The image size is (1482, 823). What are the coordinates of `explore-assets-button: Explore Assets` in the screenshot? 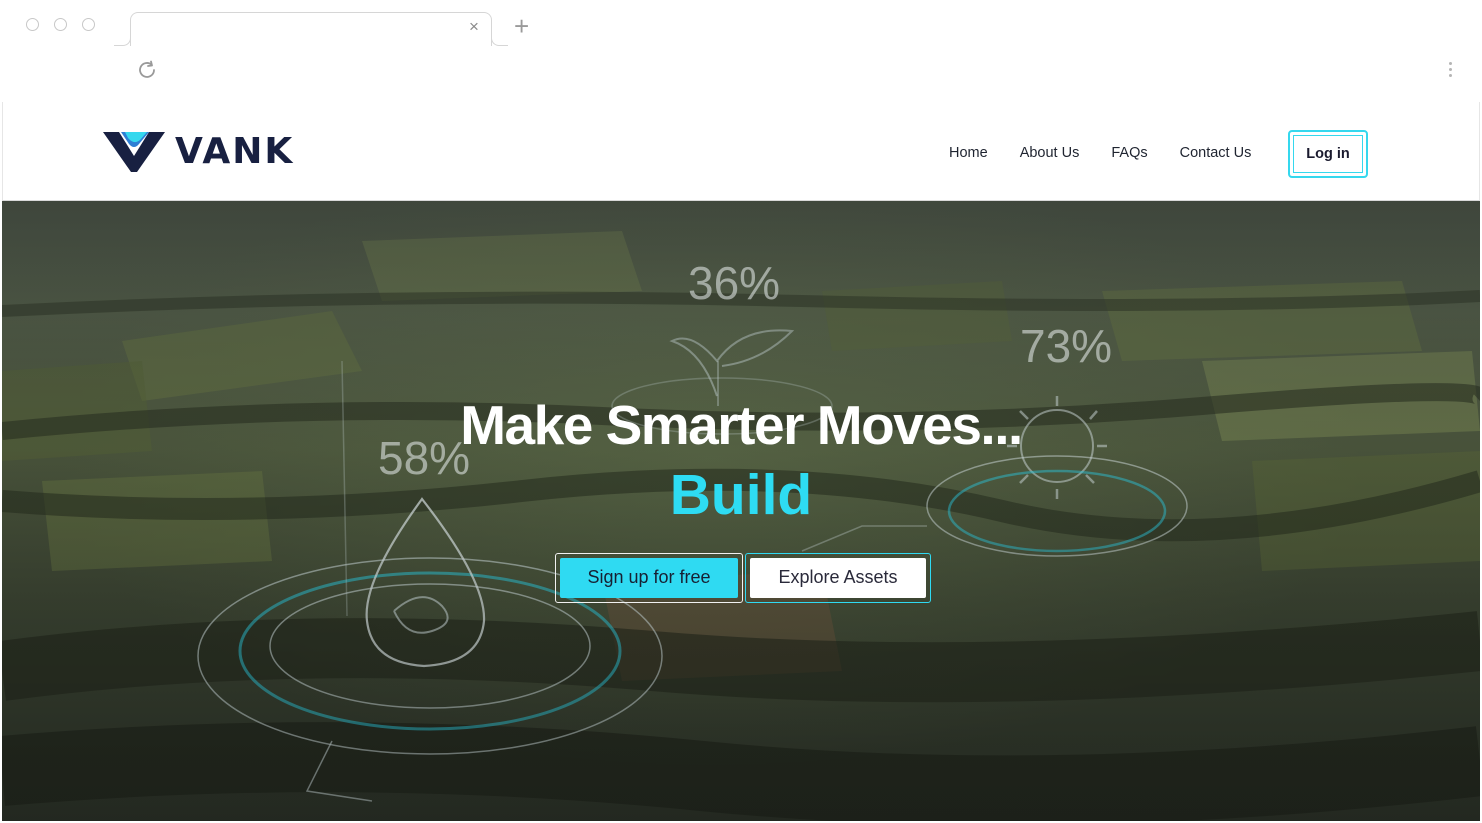 It's located at (838, 578).